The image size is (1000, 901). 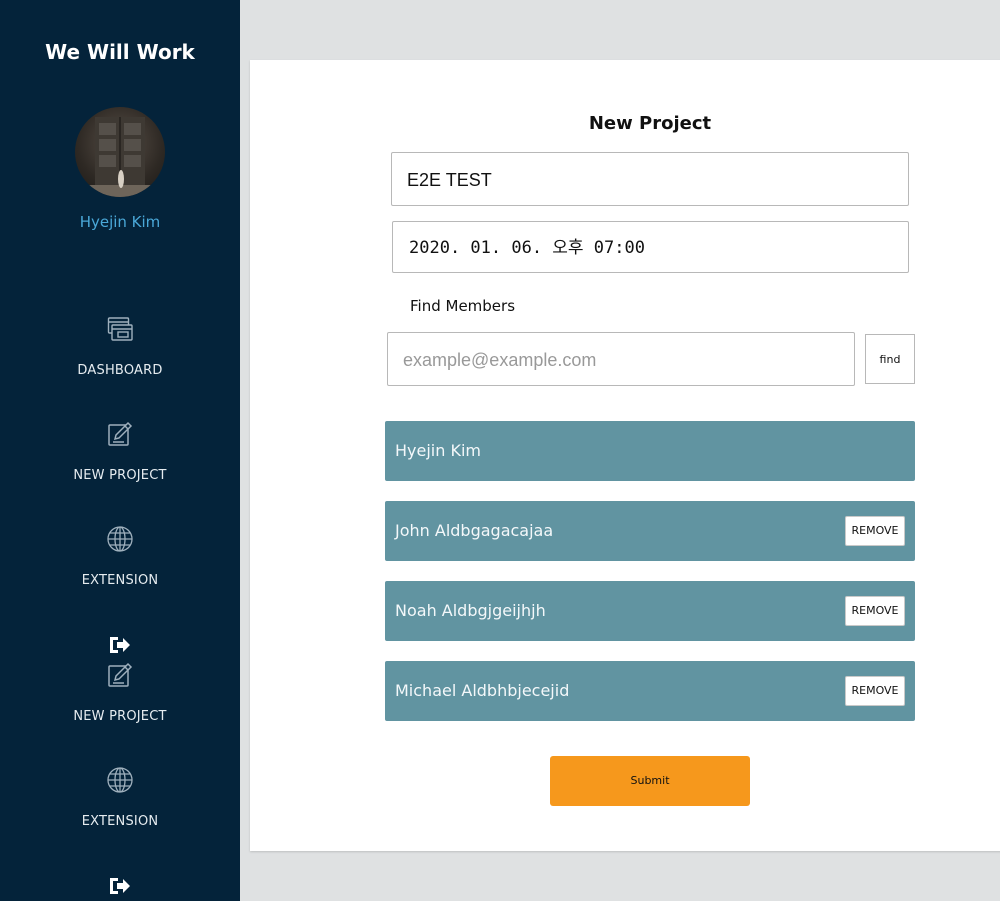 What do you see at coordinates (650, 611) in the screenshot?
I see `member-row: Noah Aldbgjgeijhjh REMOVE` at bounding box center [650, 611].